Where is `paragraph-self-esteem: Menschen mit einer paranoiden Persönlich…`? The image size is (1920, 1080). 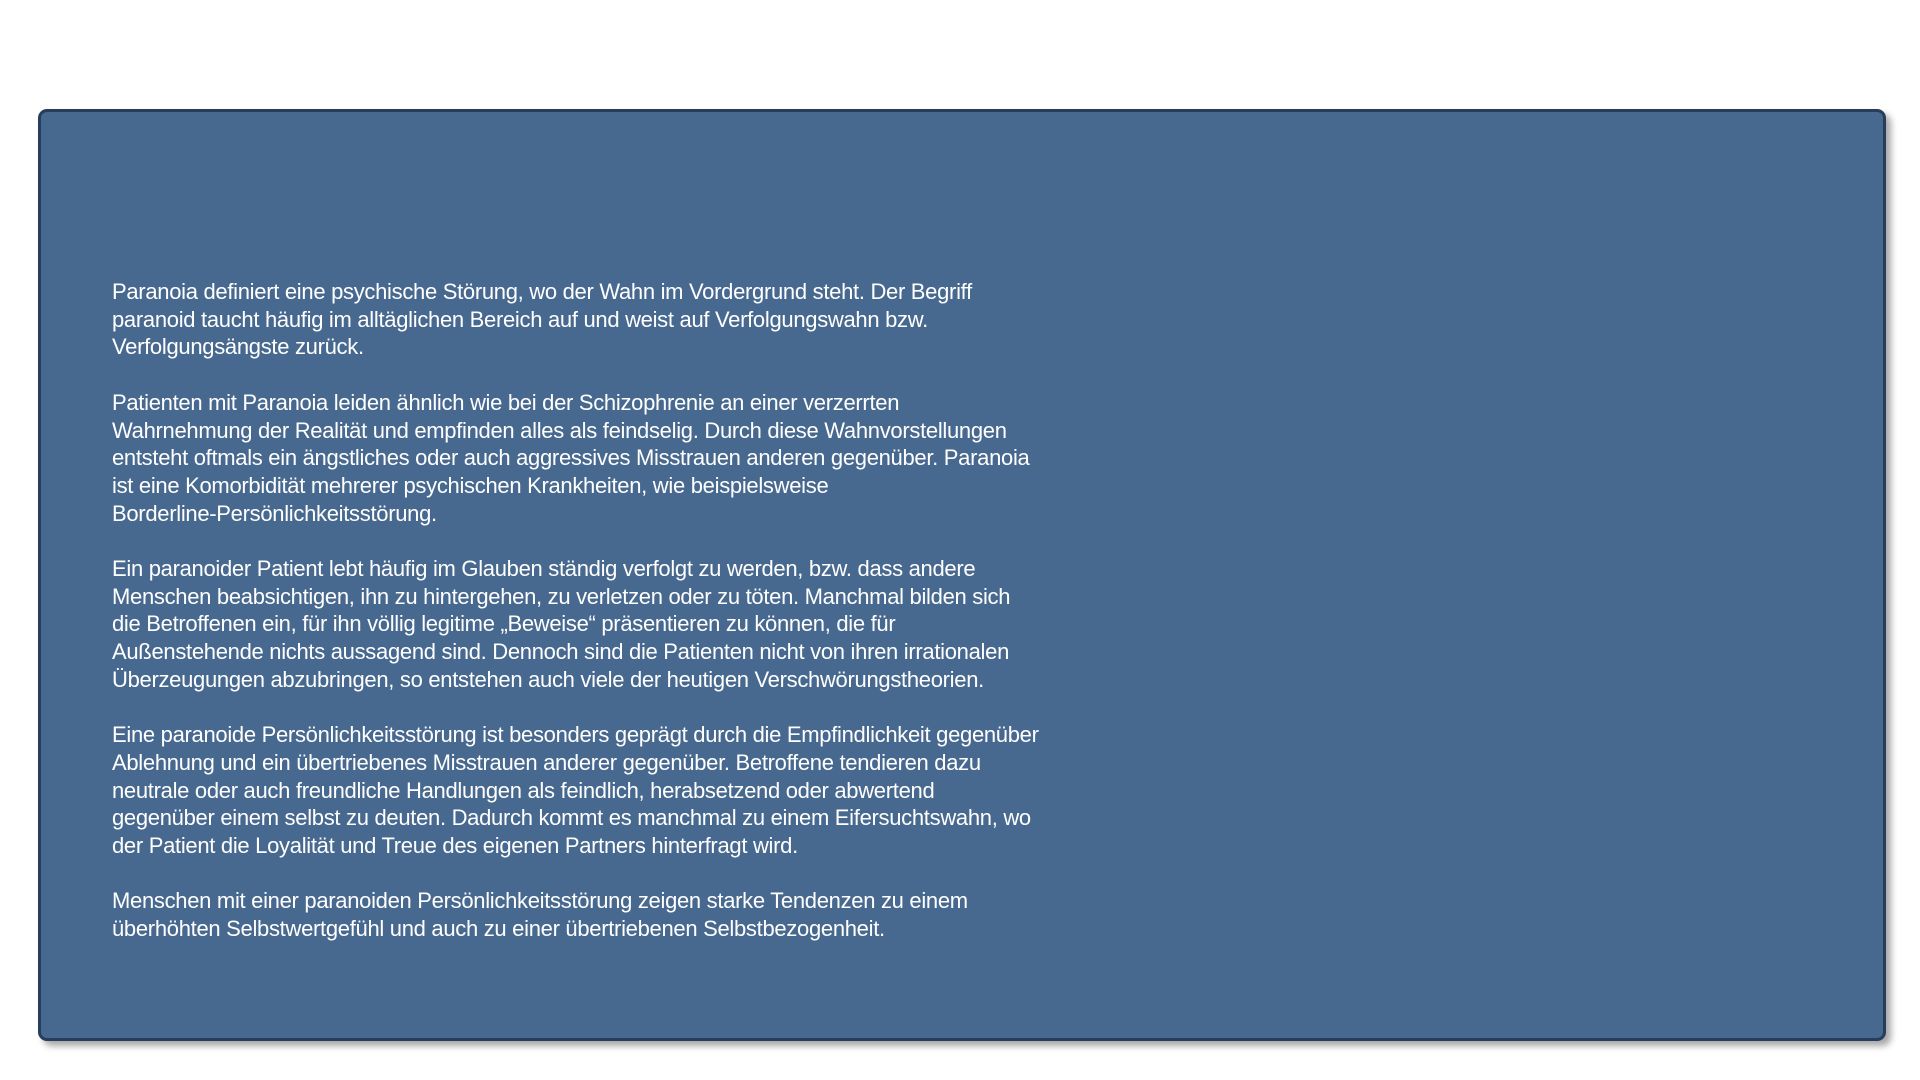 paragraph-self-esteem: Menschen mit einer paranoiden Persönlich… is located at coordinates (540, 915).